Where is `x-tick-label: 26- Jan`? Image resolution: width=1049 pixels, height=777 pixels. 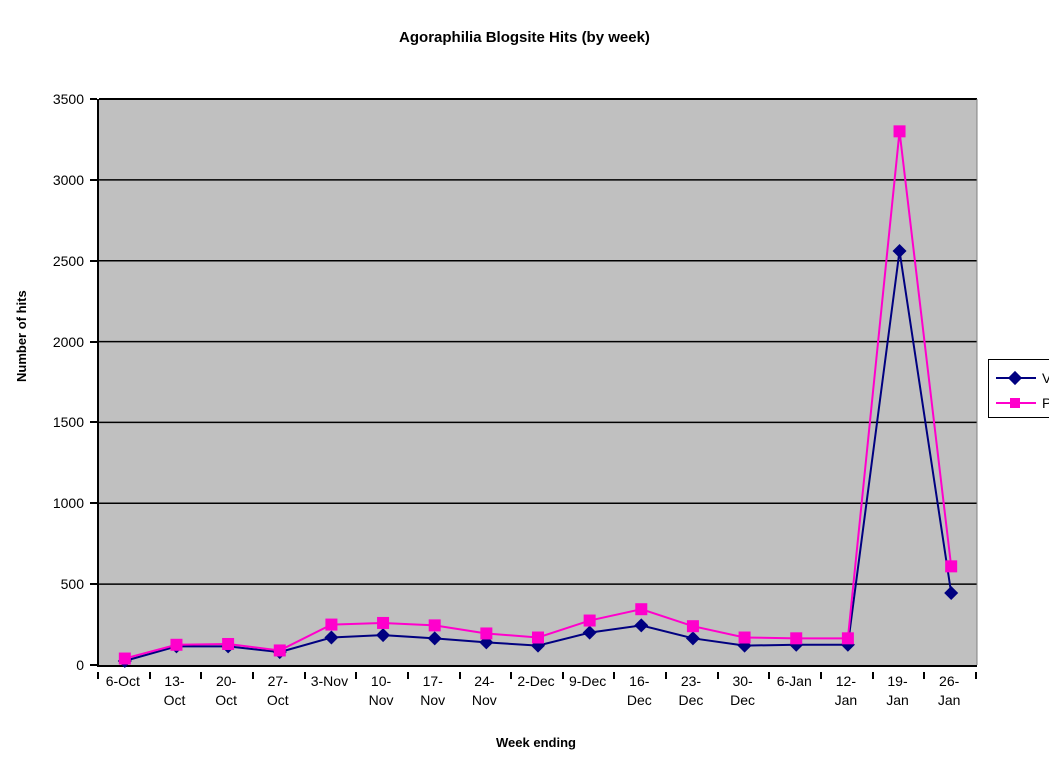
x-tick-label: 26- Jan is located at coordinates (949, 690).